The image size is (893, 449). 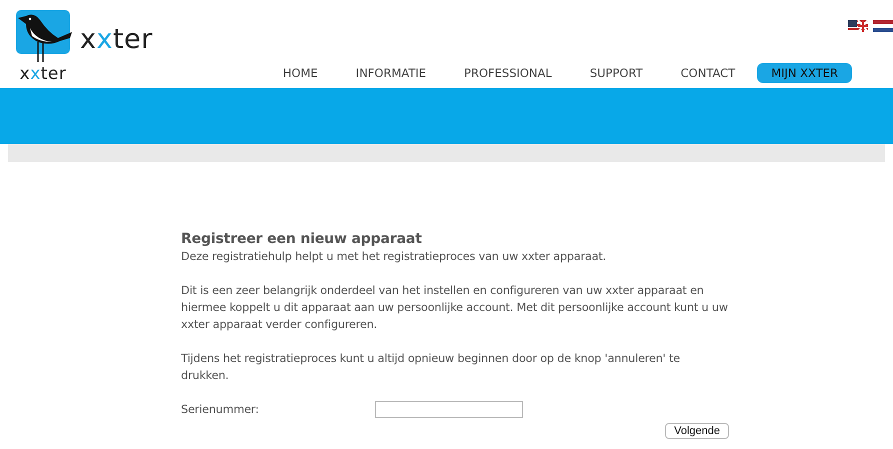 I want to click on next-button: Volgende, so click(x=697, y=431).